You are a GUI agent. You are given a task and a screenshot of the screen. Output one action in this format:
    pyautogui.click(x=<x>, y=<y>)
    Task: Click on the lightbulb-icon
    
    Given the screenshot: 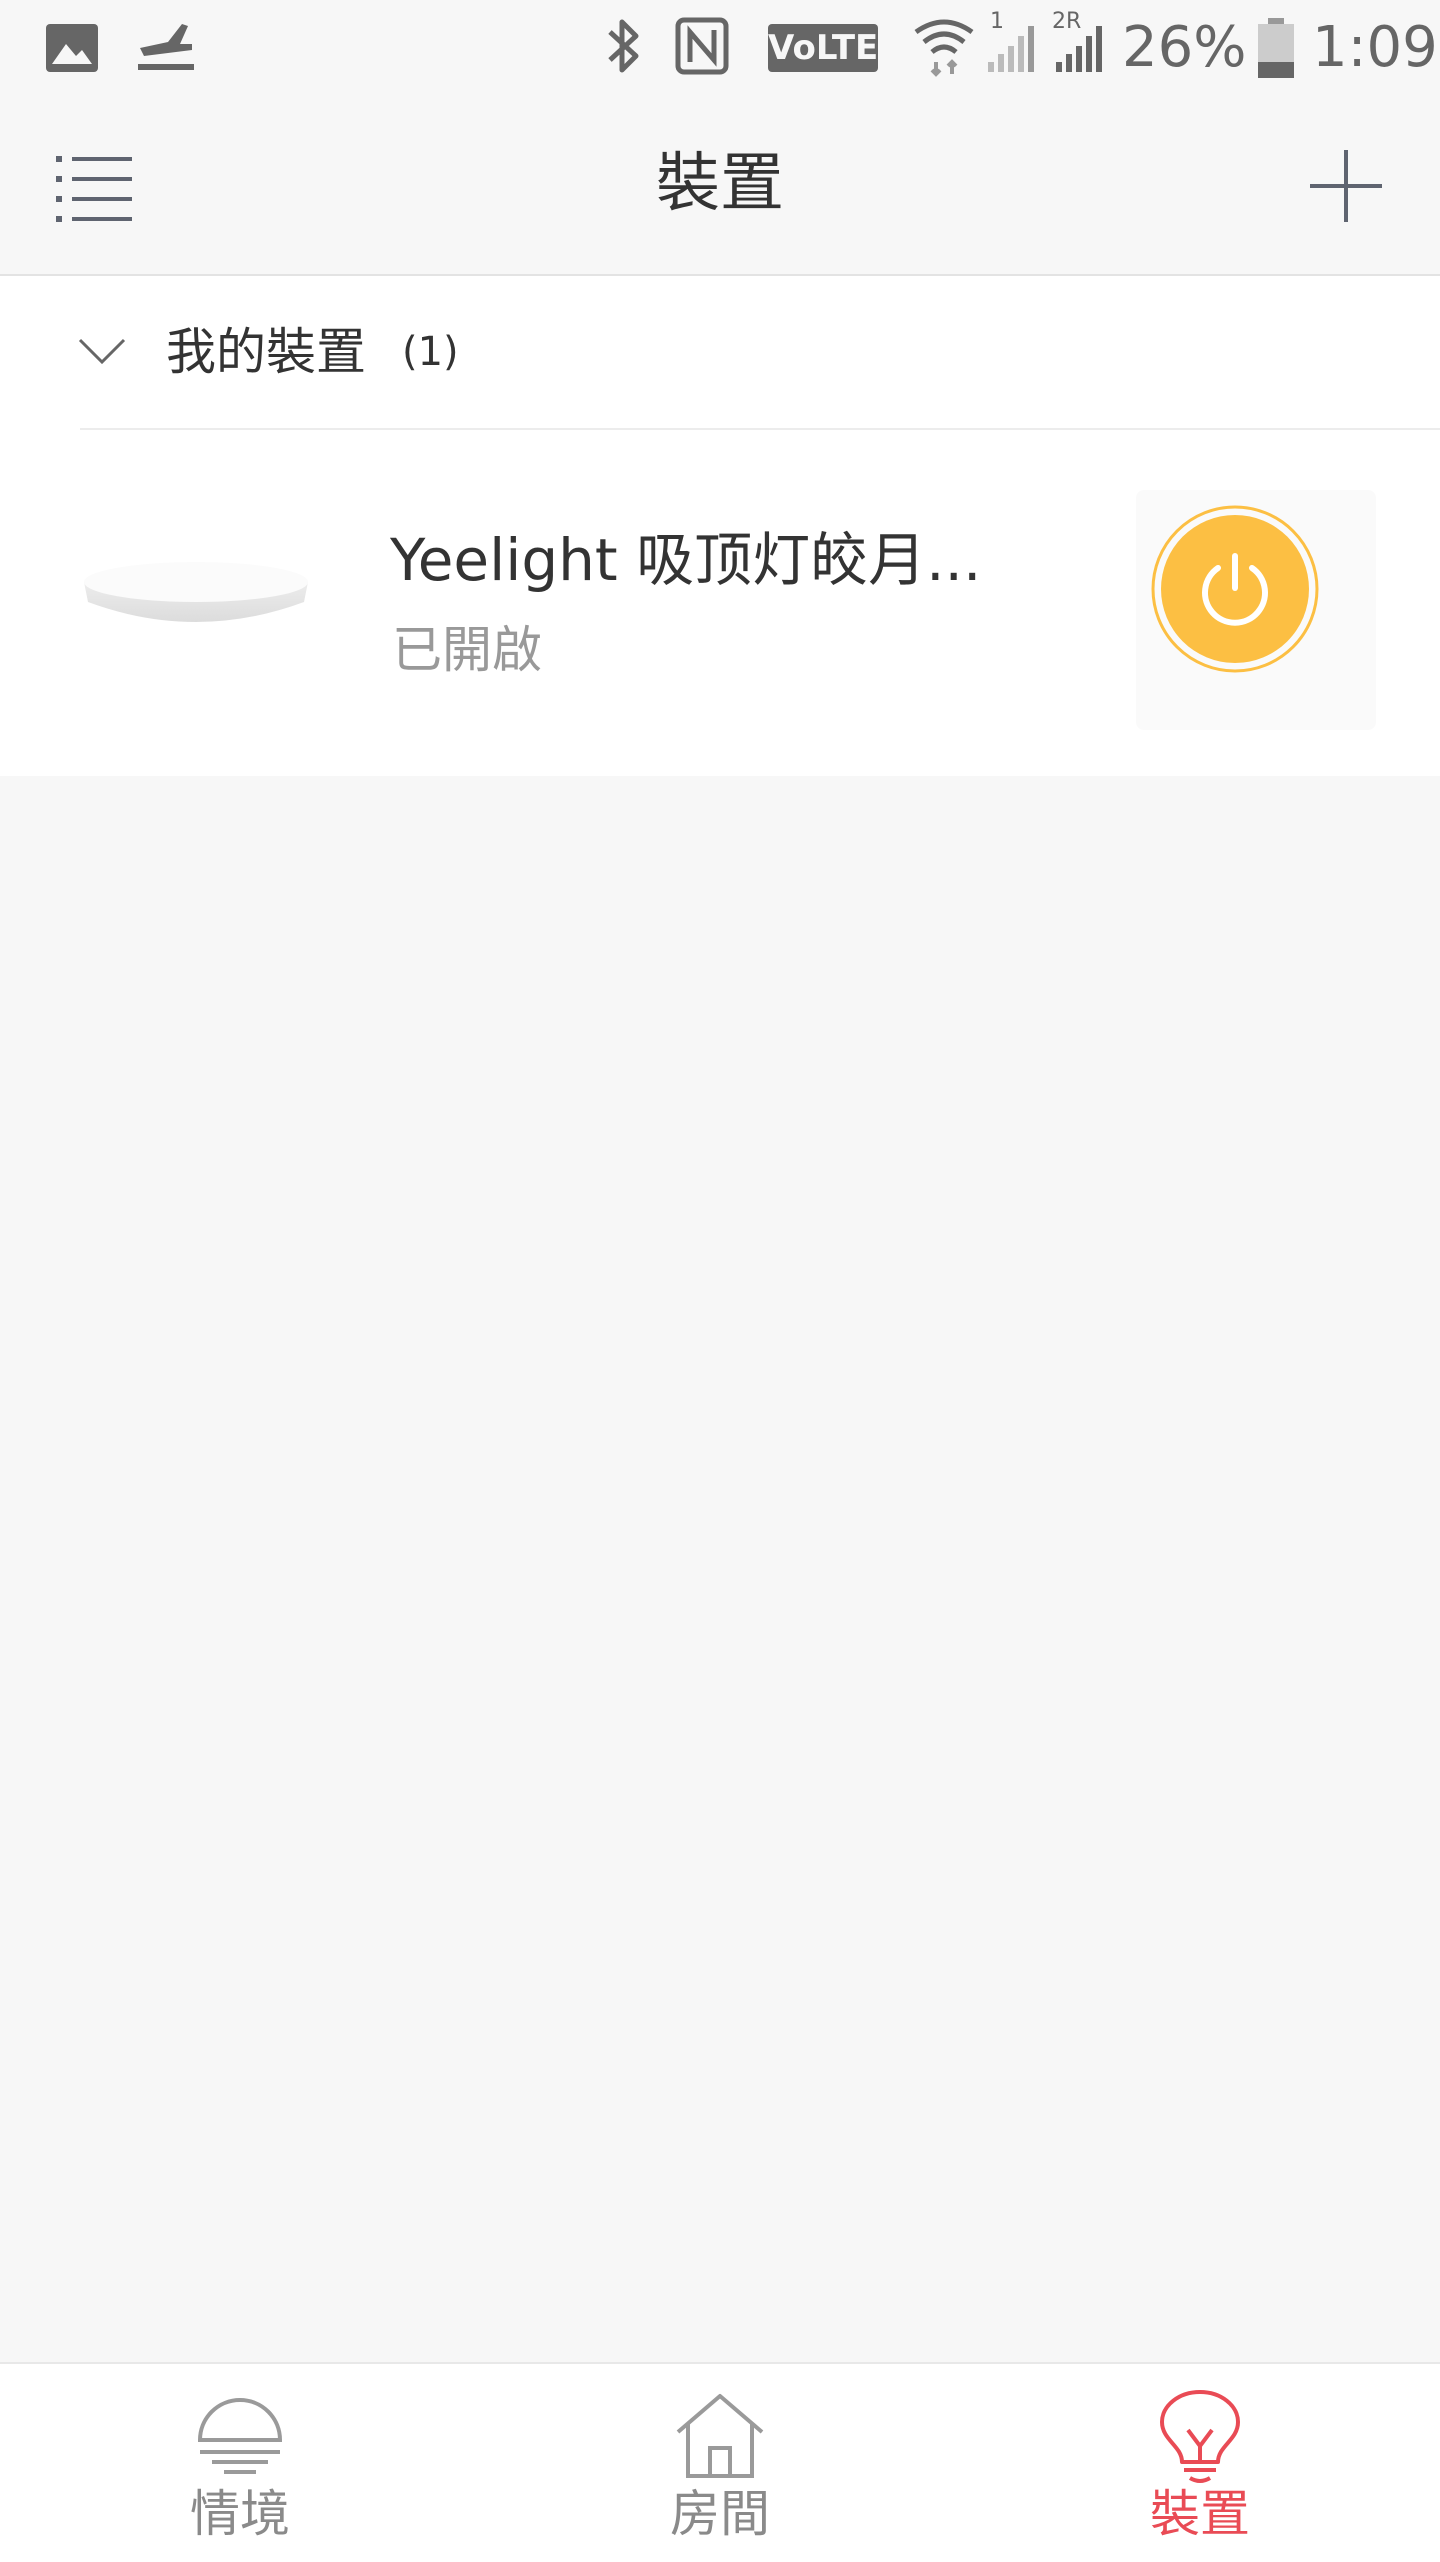 What is the action you would take?
    pyautogui.click(x=1200, y=2436)
    